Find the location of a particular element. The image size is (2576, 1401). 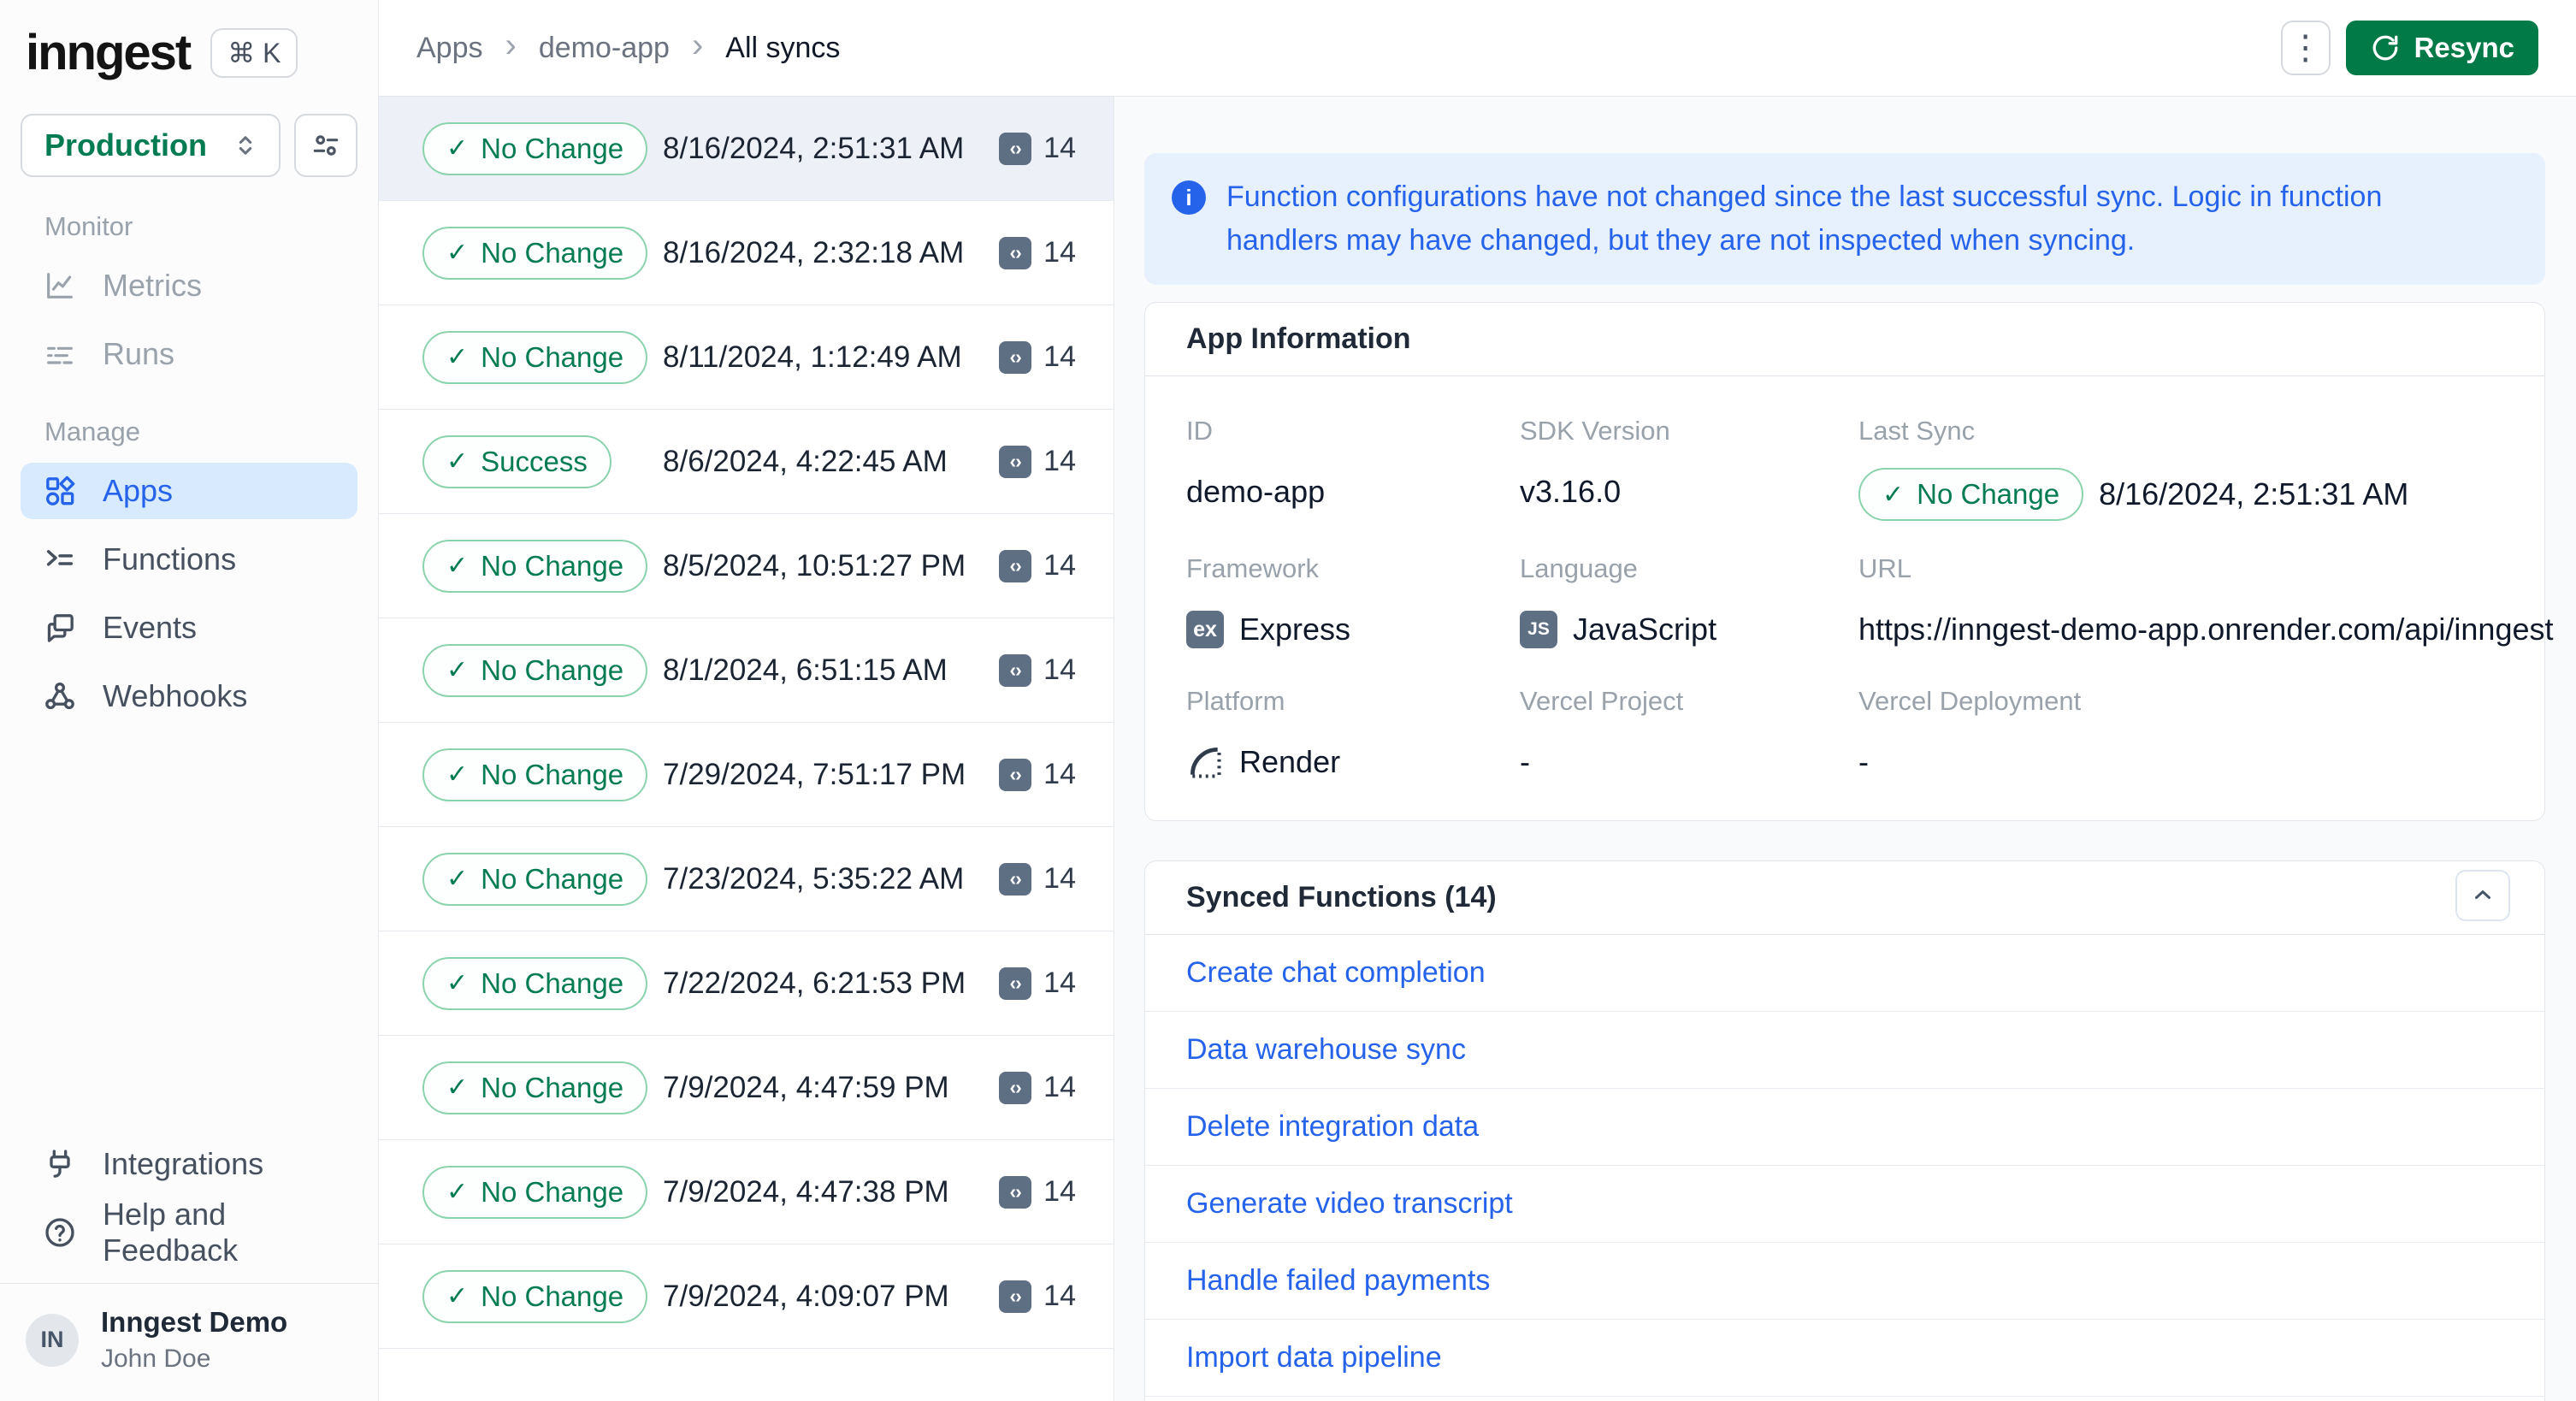

sync-timestamp: 8/5/2024, 10:51:27 PM is located at coordinates (814, 565).